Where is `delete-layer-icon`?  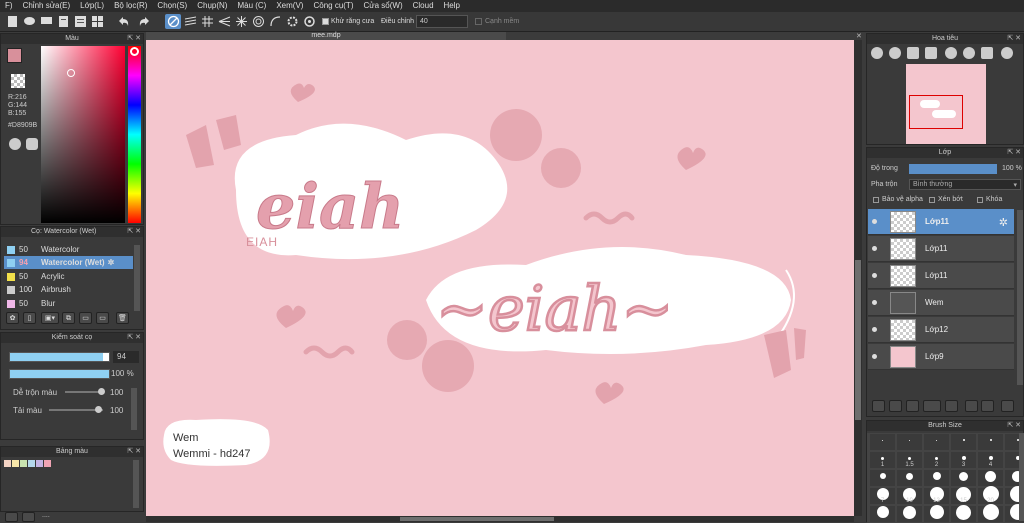 delete-layer-icon is located at coordinates (1007, 406).